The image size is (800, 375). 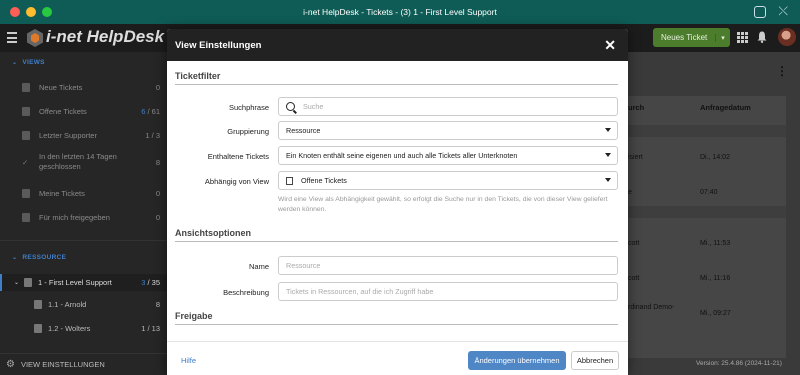 I want to click on new-ticket-button: Neues Ticket ▾, so click(x=691, y=37).